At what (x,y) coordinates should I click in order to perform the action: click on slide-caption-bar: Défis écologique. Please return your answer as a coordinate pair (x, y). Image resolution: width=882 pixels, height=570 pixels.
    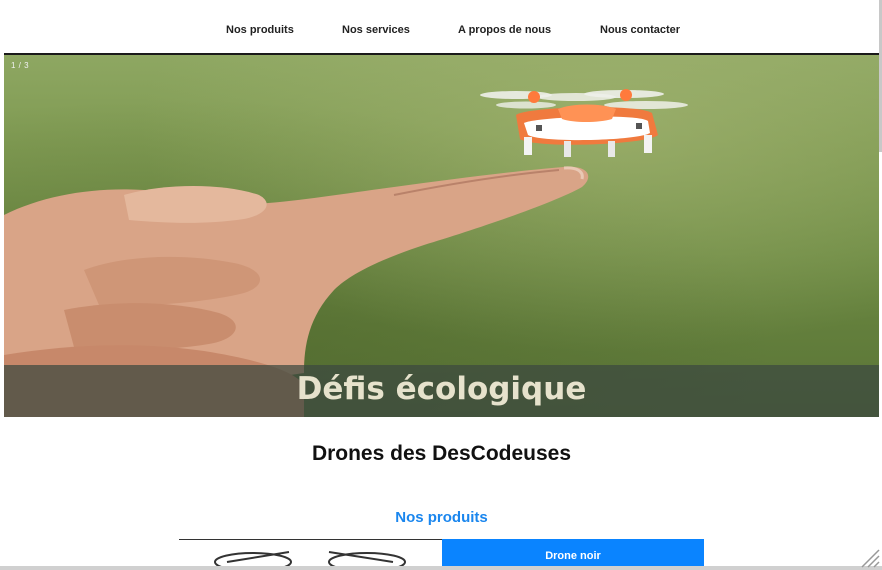
    Looking at the image, I should click on (441, 391).